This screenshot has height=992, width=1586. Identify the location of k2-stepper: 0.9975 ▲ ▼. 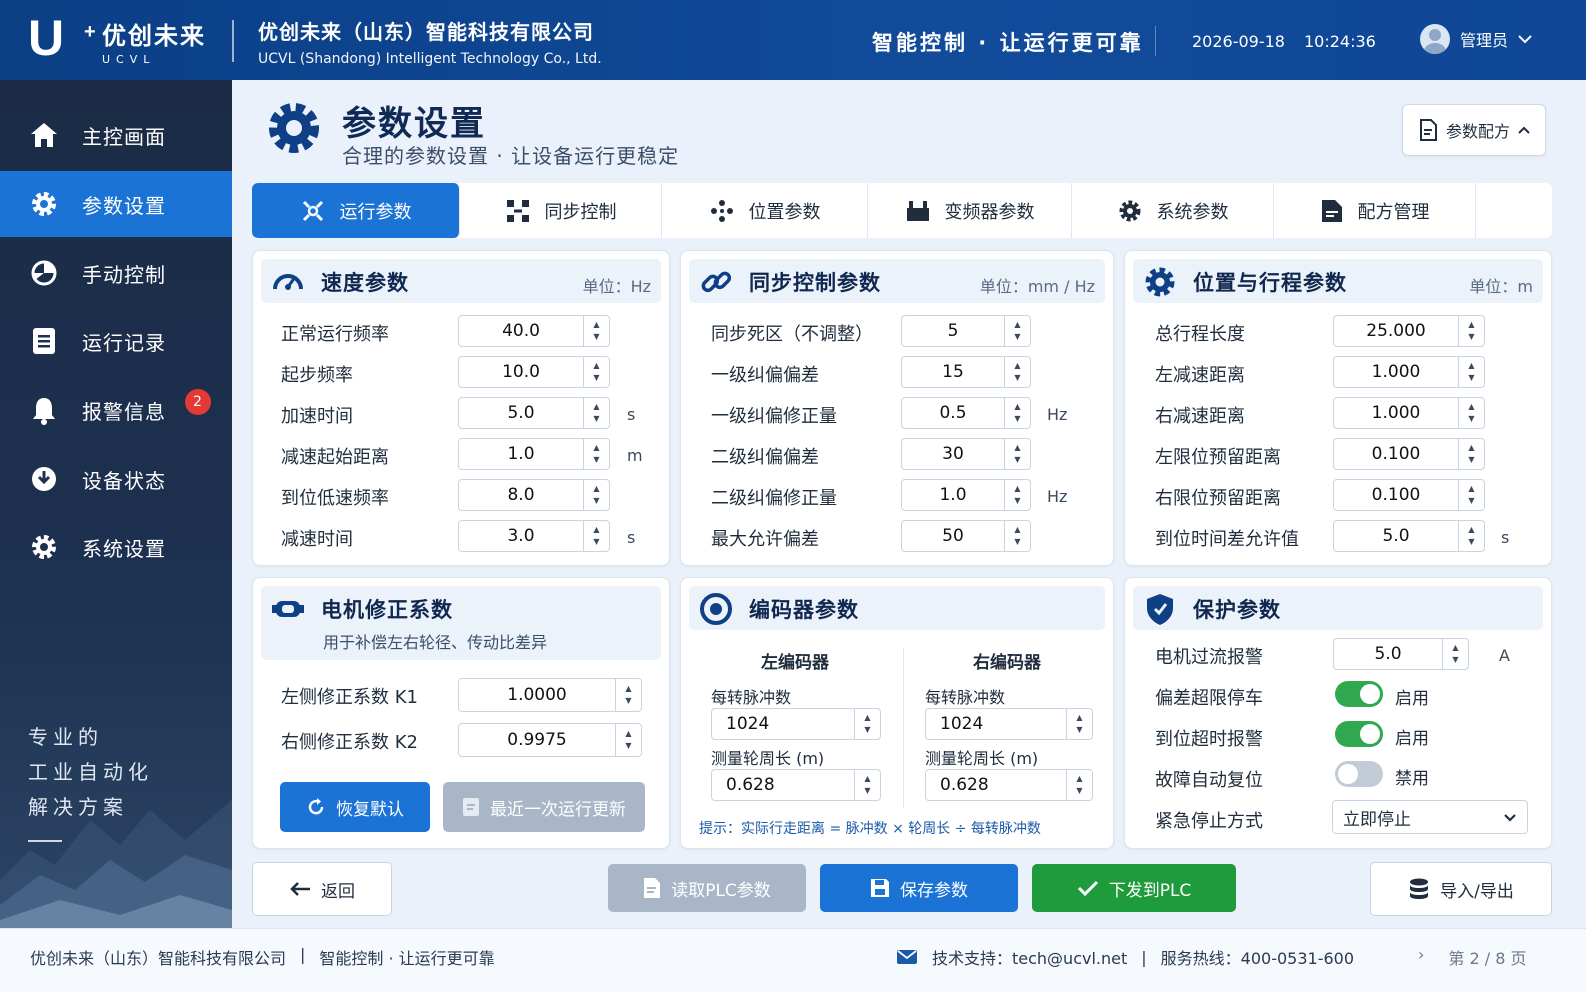
(550, 740).